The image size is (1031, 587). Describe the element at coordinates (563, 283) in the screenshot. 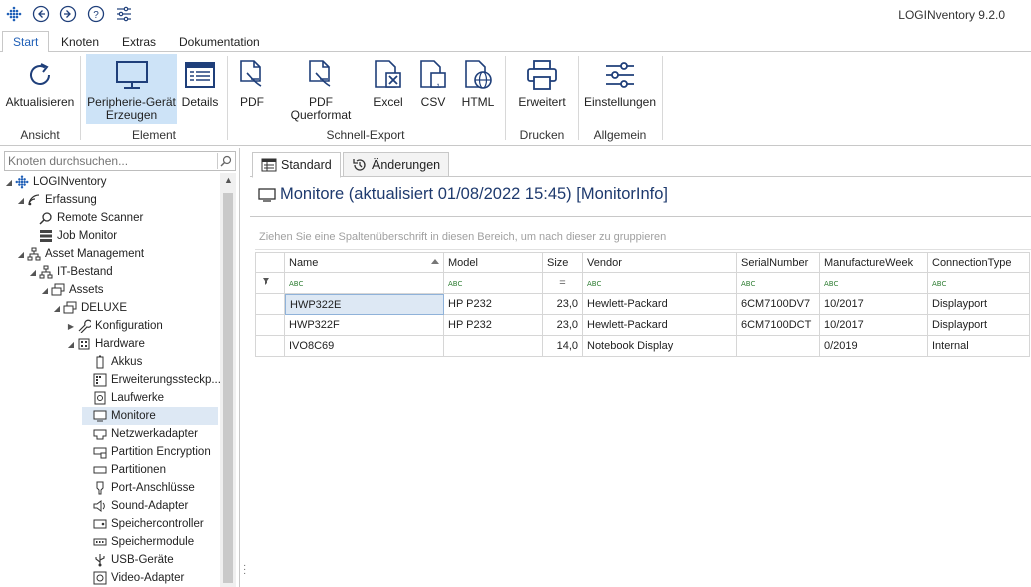

I see `filter-size-cell: =` at that location.